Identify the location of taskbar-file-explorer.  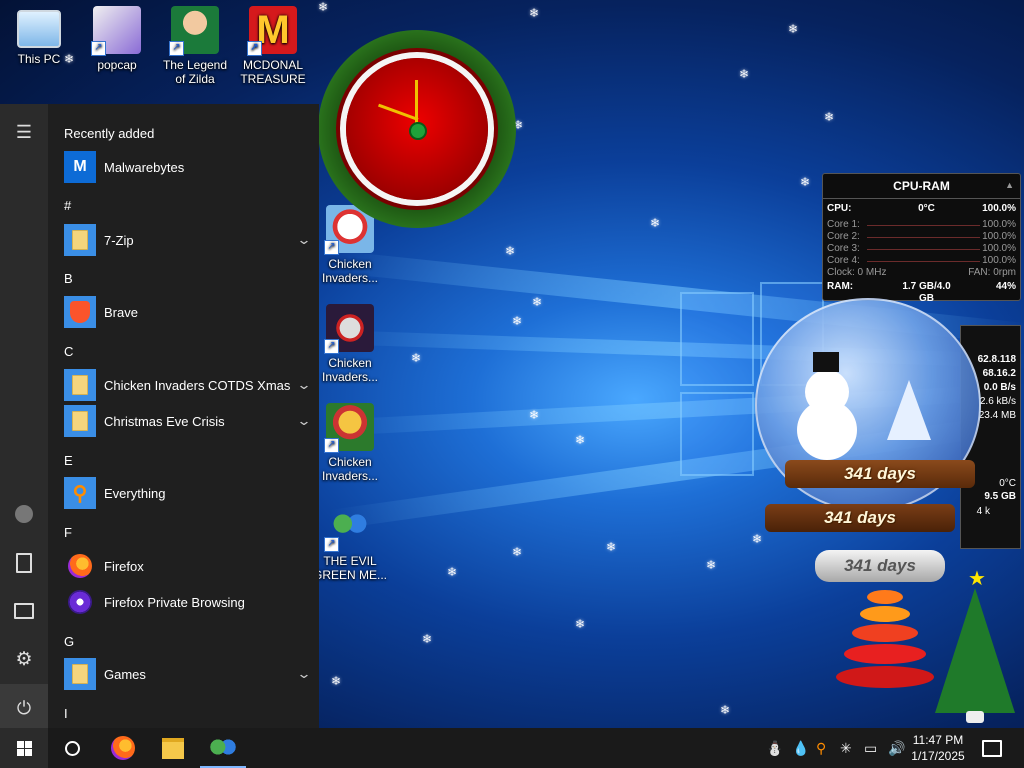
(173, 748).